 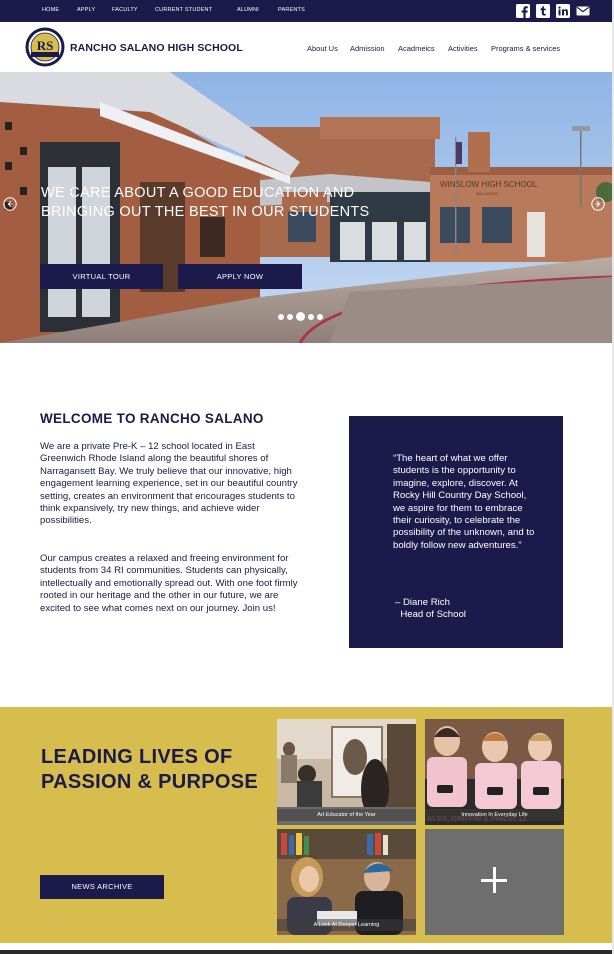 What do you see at coordinates (291, 10) in the screenshot?
I see `utility-link-parents: PARENTS` at bounding box center [291, 10].